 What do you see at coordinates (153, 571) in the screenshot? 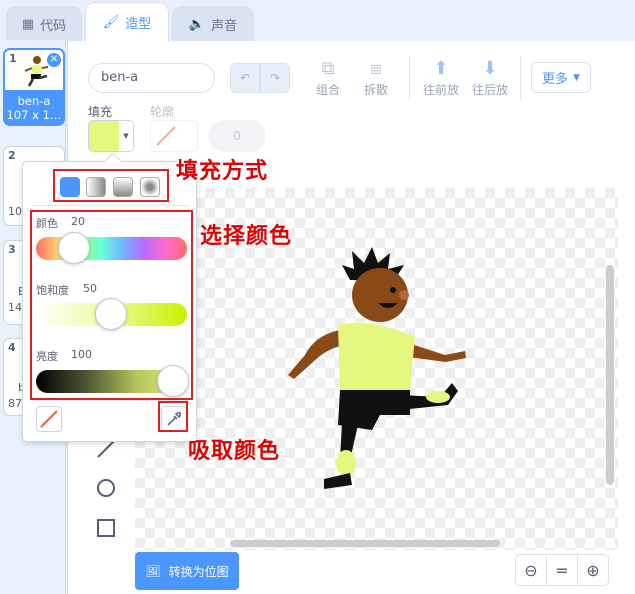
I see `image-icon: 🖼` at bounding box center [153, 571].